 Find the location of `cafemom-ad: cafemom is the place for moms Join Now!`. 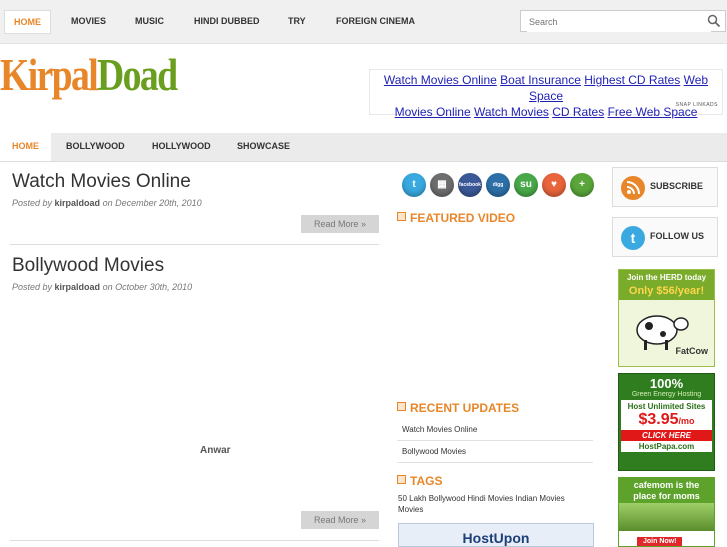

cafemom-ad: cafemom is the place for moms Join Now! is located at coordinates (666, 512).